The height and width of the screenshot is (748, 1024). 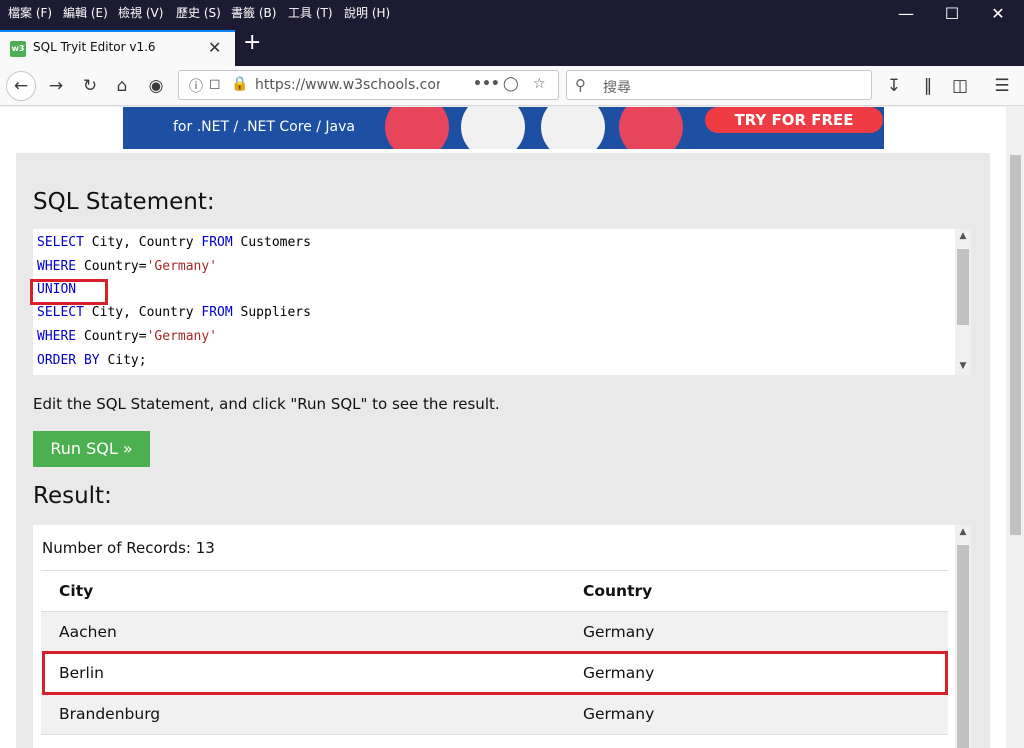 What do you see at coordinates (539, 84) in the screenshot?
I see `bookmark-star-icon: ☆` at bounding box center [539, 84].